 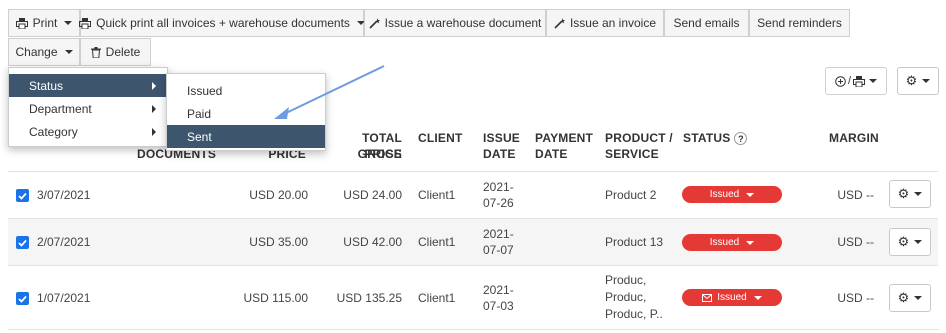 What do you see at coordinates (499, 154) in the screenshot?
I see `header-issue-date-2: DATE` at bounding box center [499, 154].